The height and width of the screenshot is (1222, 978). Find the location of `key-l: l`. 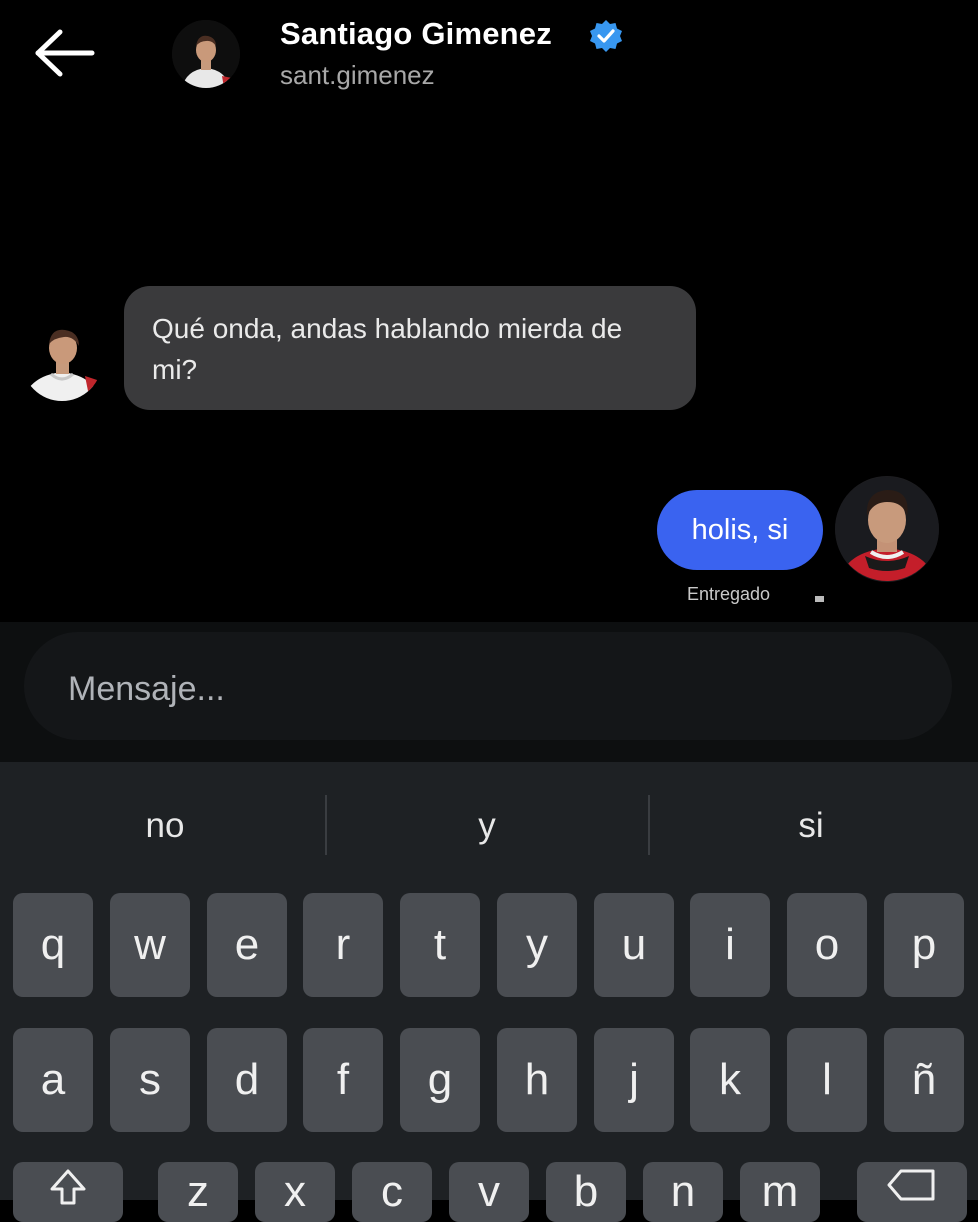

key-l: l is located at coordinates (827, 1080).